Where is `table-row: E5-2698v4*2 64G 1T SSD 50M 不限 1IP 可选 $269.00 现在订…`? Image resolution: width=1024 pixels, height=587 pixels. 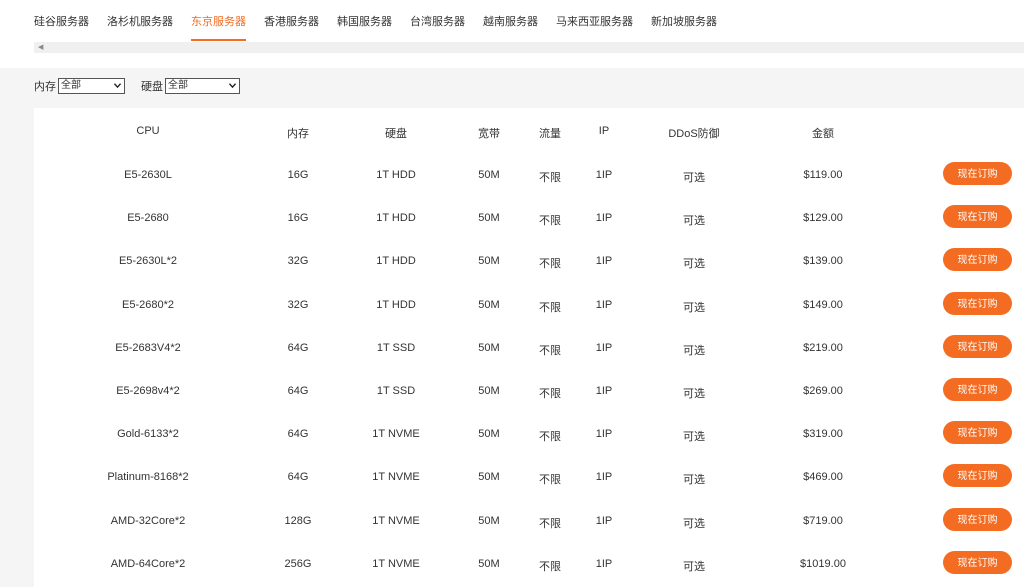
table-row: E5-2698v4*2 64G 1T SSD 50M 不限 1IP 可选 $269.00 现在订… is located at coordinates (529, 392).